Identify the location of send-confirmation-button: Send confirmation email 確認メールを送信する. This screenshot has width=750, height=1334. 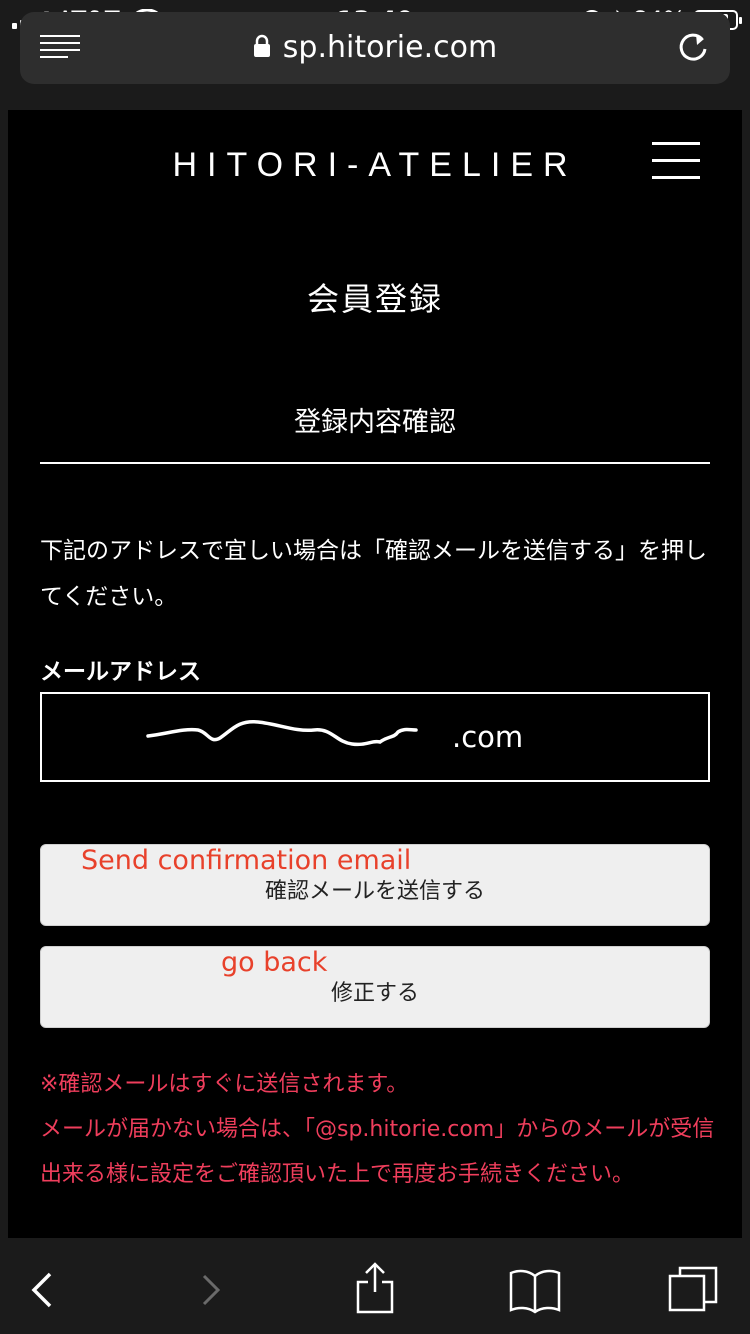
(375, 885).